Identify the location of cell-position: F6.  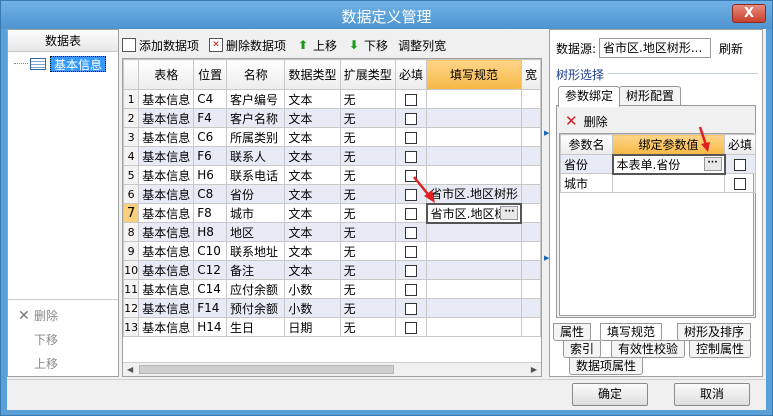
(210, 156).